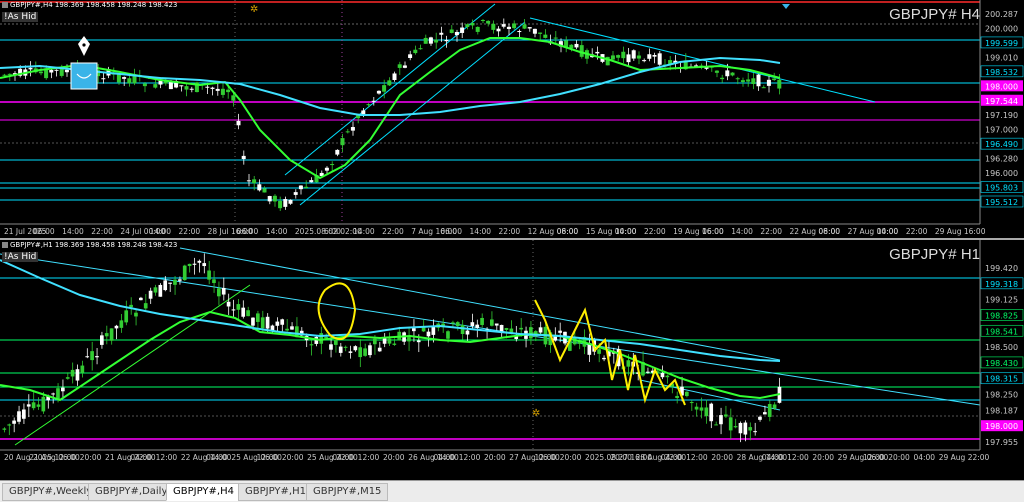  Describe the element at coordinates (1001, 101) in the screenshot. I see `price-label: 197.544` at that location.